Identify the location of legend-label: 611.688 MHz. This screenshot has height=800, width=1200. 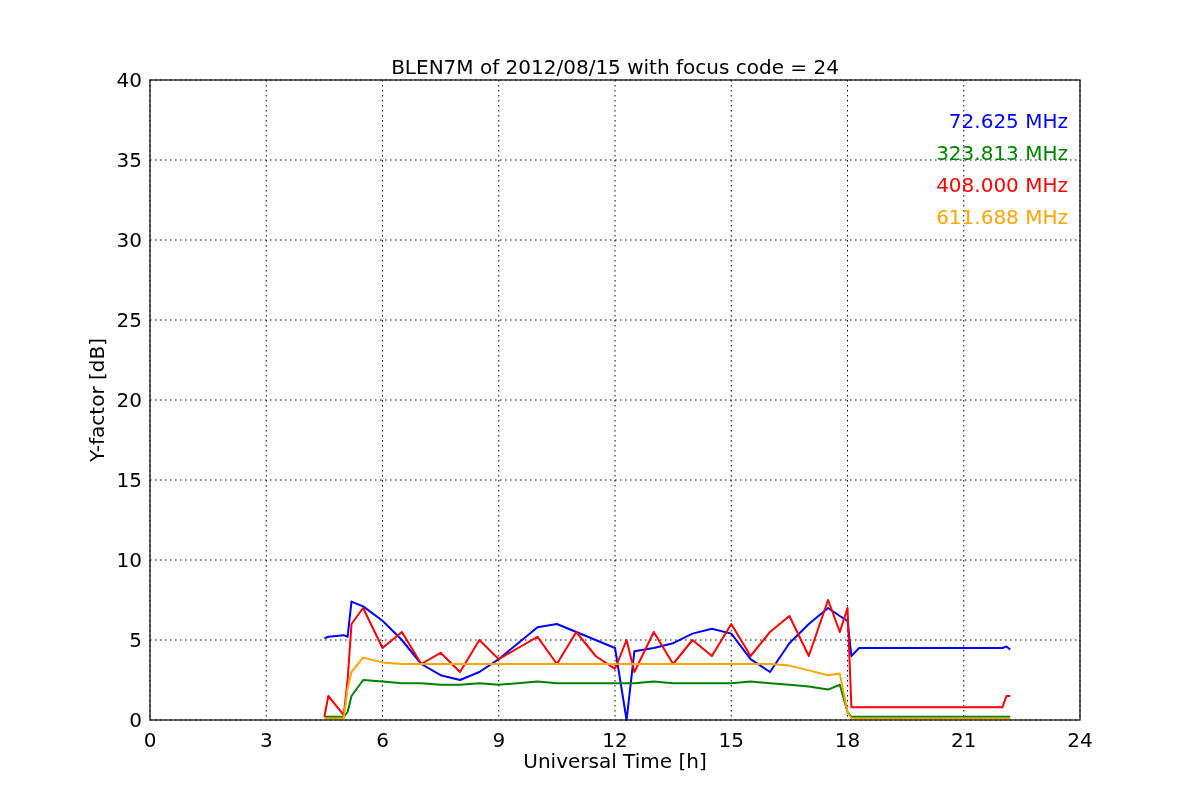
(1002, 217).